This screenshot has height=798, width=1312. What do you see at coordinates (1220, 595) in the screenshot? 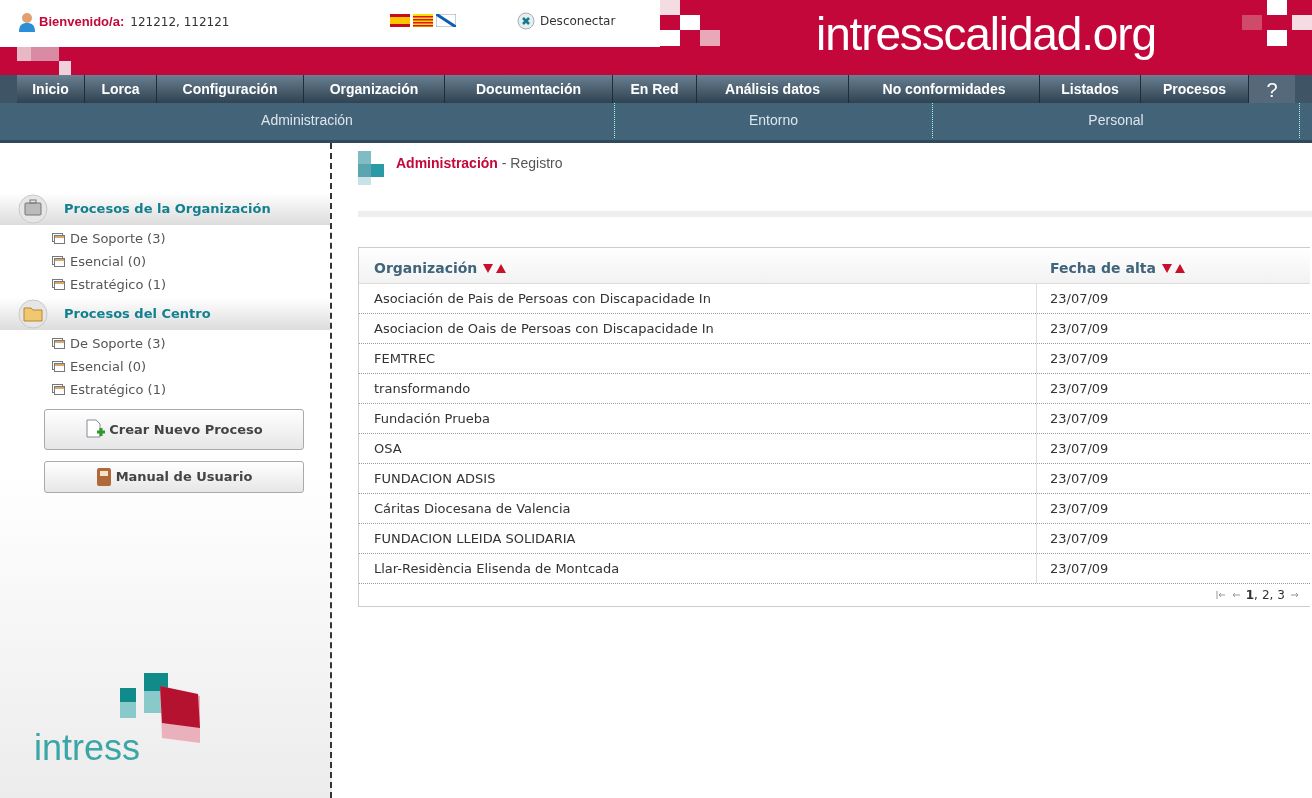
I see `first-page-icon` at bounding box center [1220, 595].